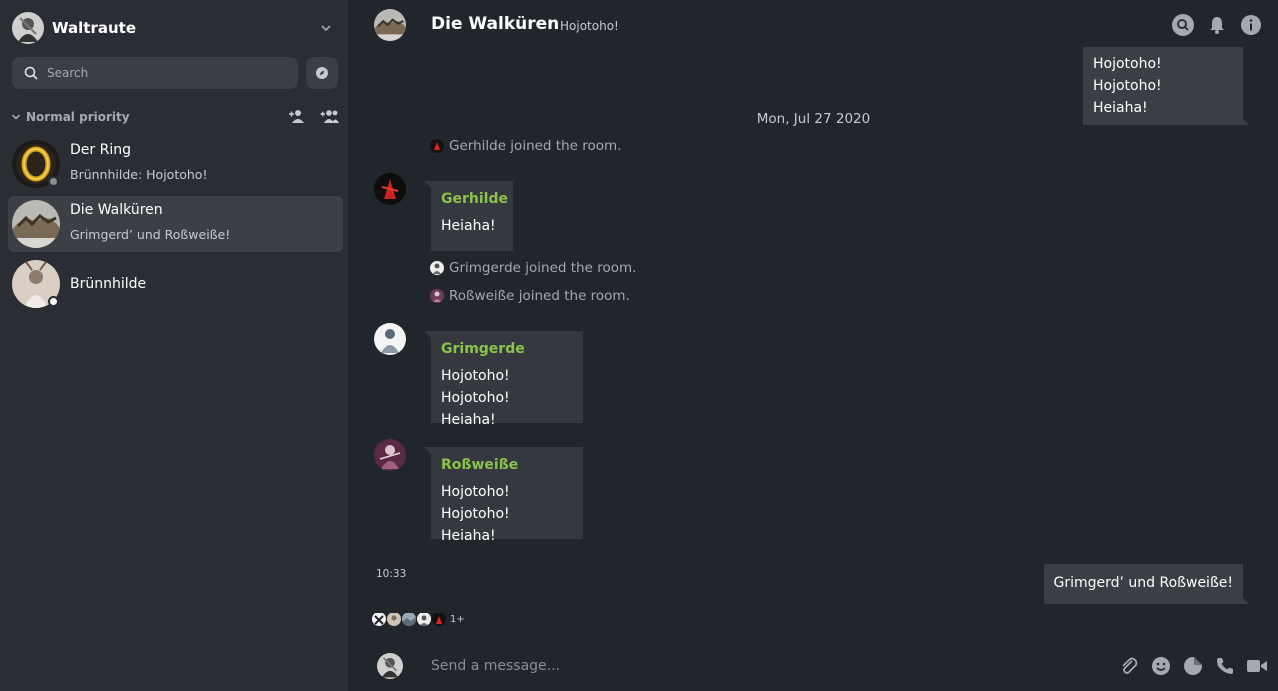 Image resolution: width=1278 pixels, height=691 pixels. I want to click on composer-actions, so click(1193, 666).